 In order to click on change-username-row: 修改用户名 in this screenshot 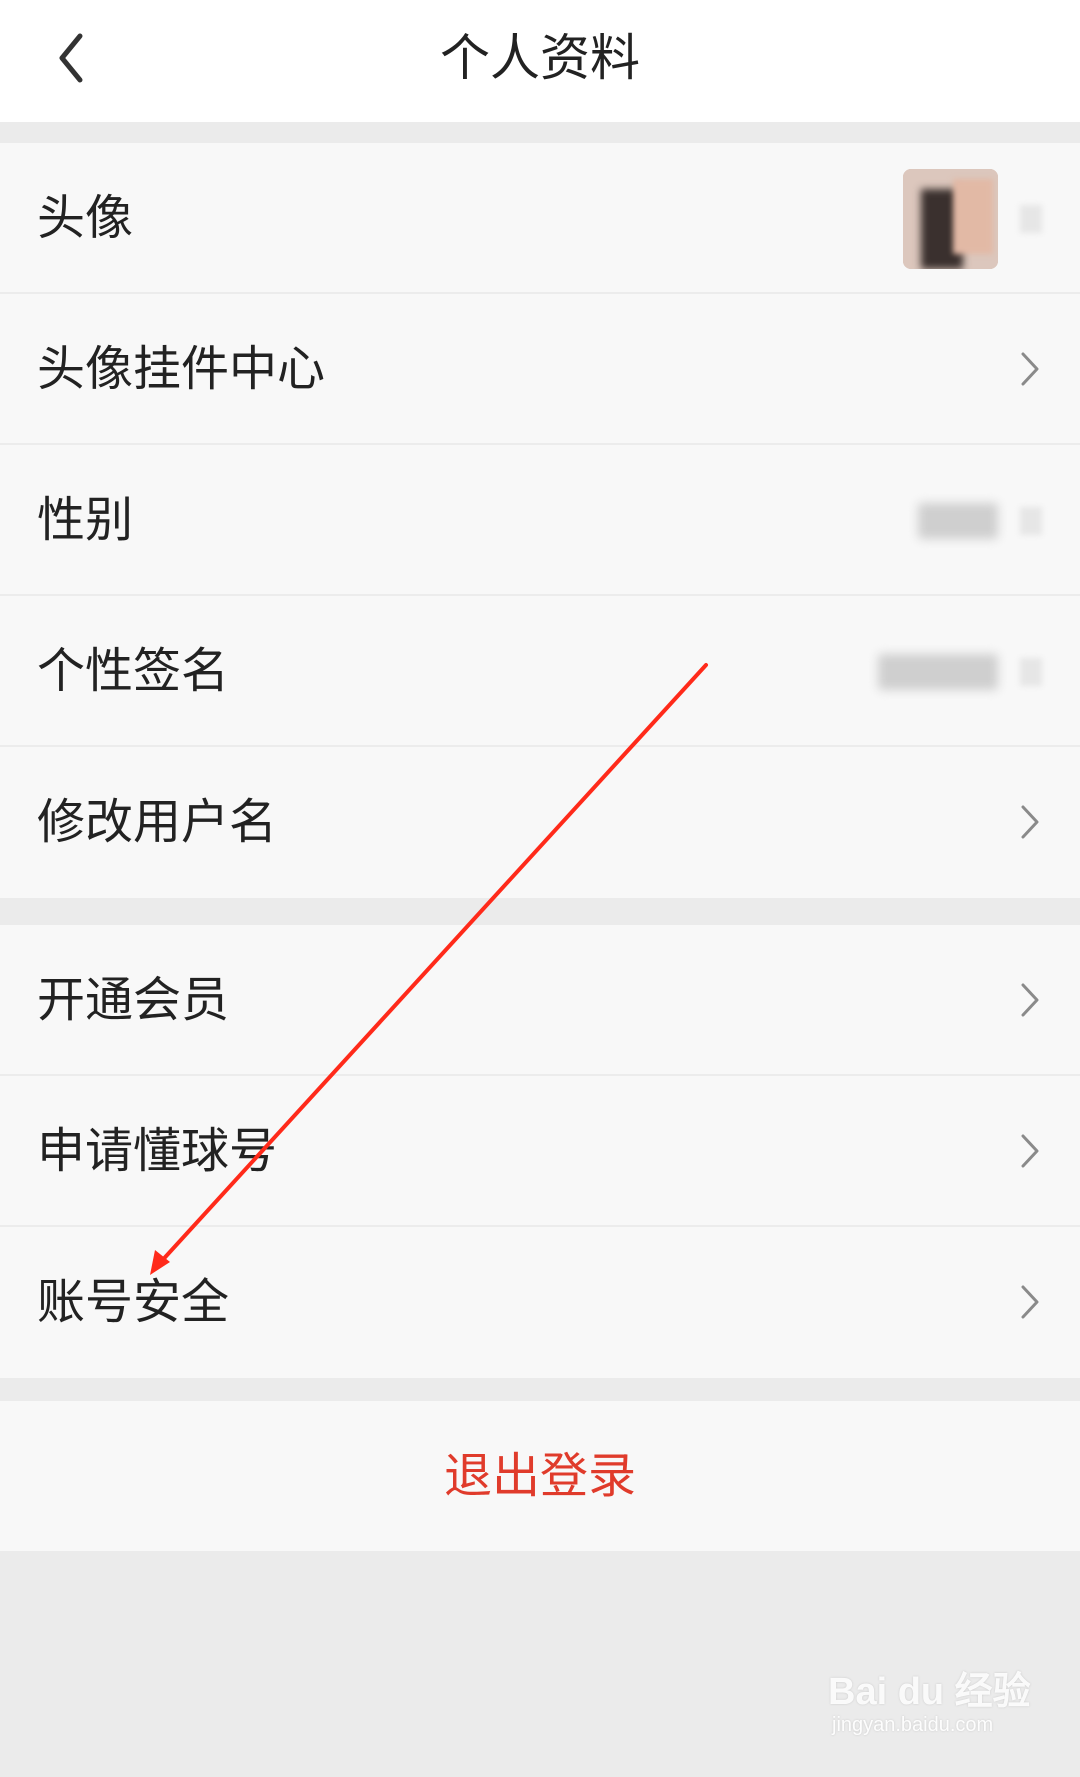, I will do `click(540, 822)`.